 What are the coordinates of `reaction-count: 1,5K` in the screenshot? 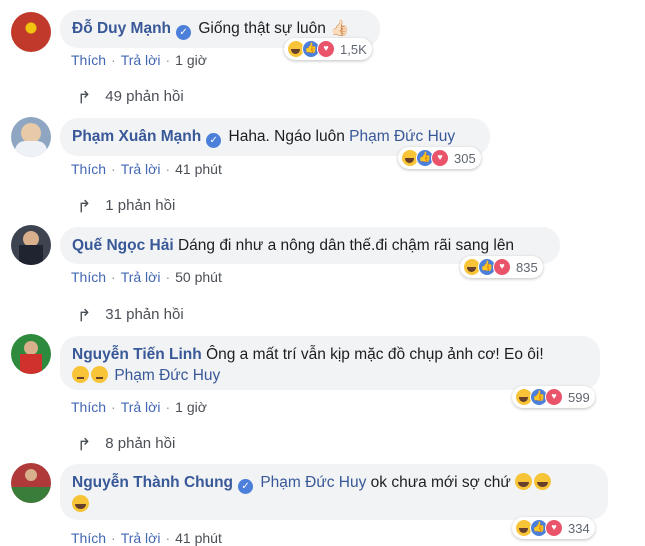 It's located at (353, 49).